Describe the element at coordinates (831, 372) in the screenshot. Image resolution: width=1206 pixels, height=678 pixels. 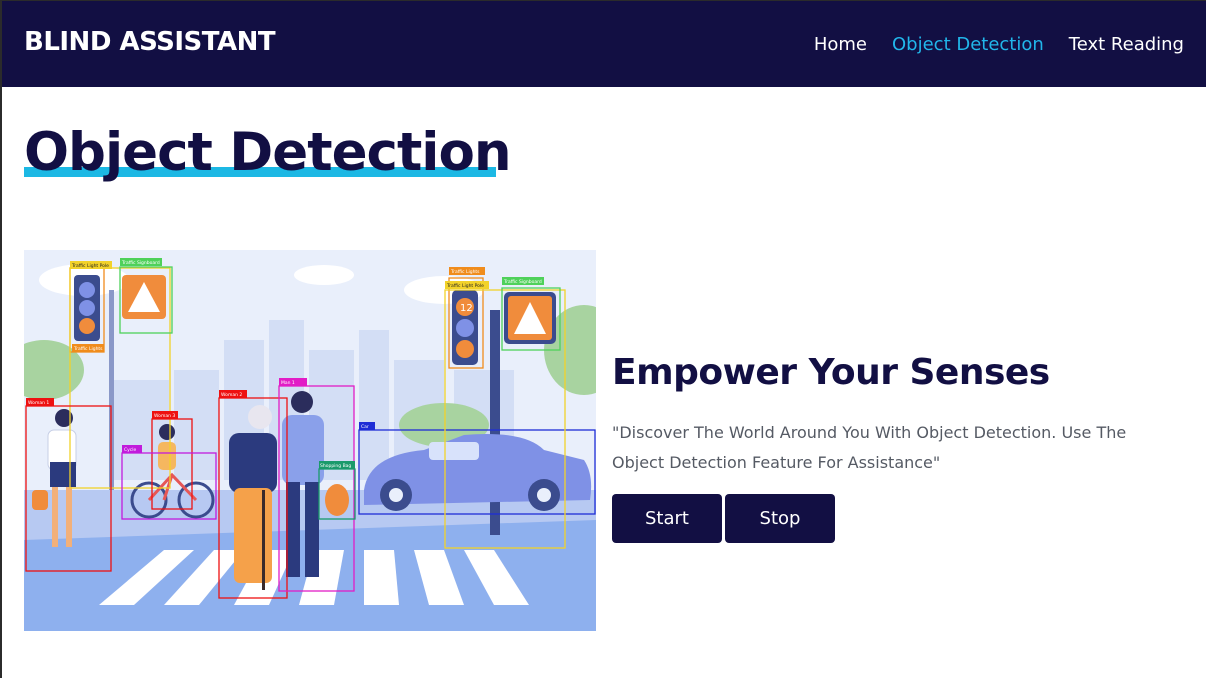
I see `section-heading: Empower Your Senses` at that location.